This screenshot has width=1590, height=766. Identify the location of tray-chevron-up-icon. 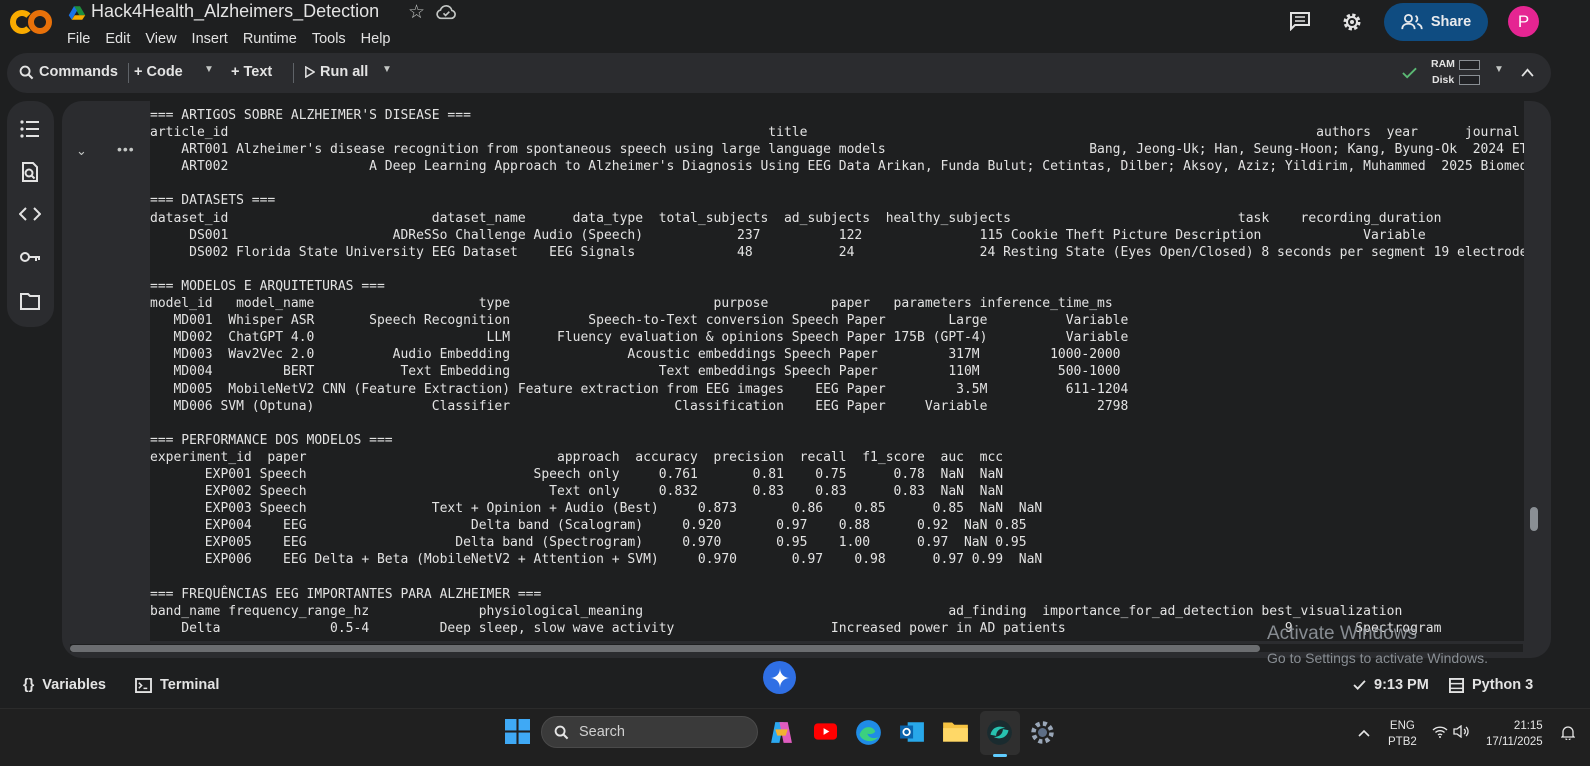
(1364, 733).